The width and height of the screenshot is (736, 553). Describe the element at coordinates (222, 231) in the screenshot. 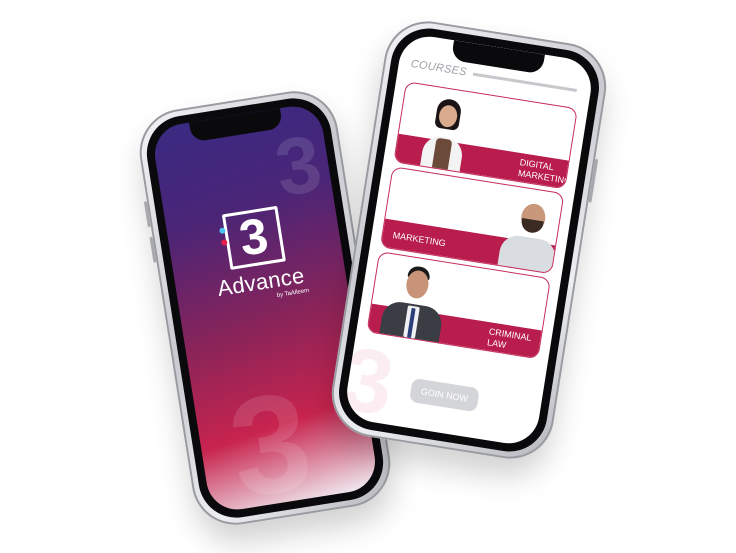

I see `logo-dot-blue` at that location.